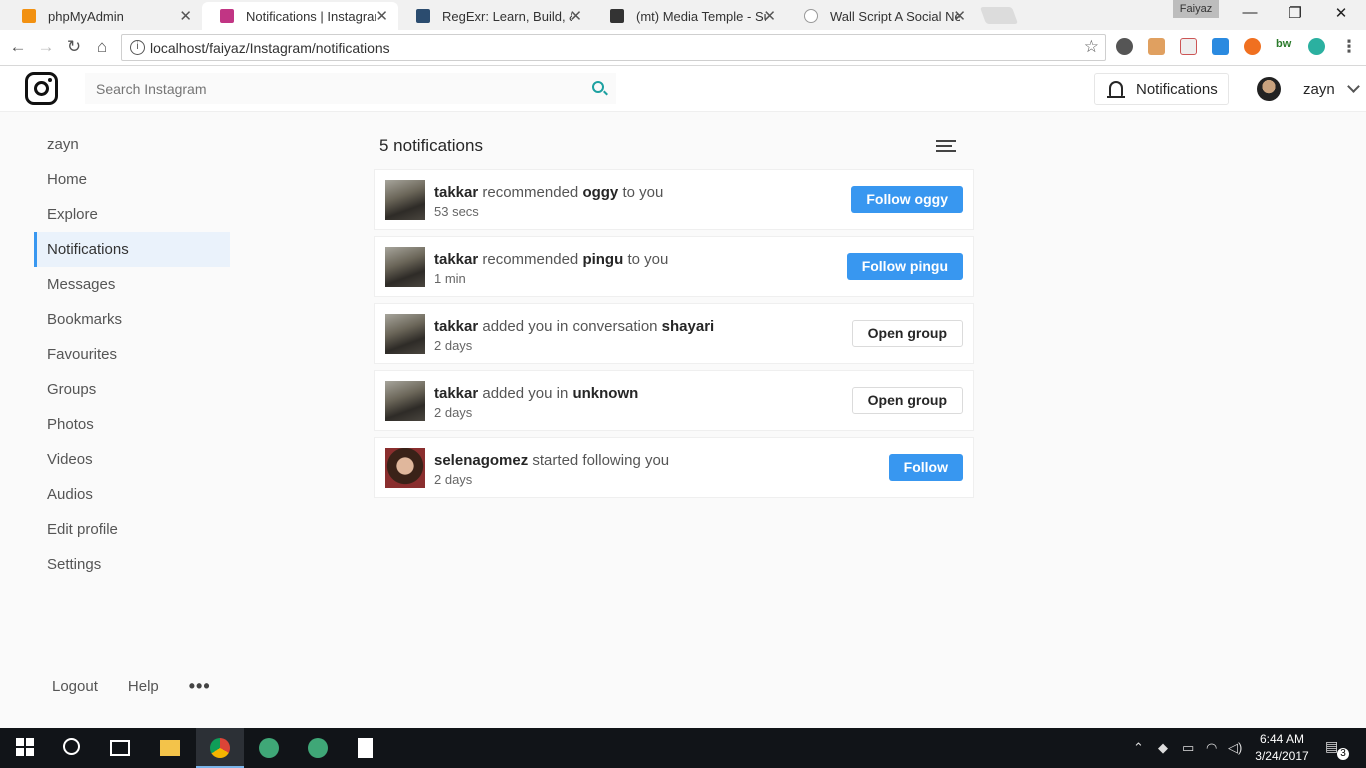 The width and height of the screenshot is (1366, 768). Describe the element at coordinates (132, 284) in the screenshot. I see `sidebar-item-messages: Messages` at that location.